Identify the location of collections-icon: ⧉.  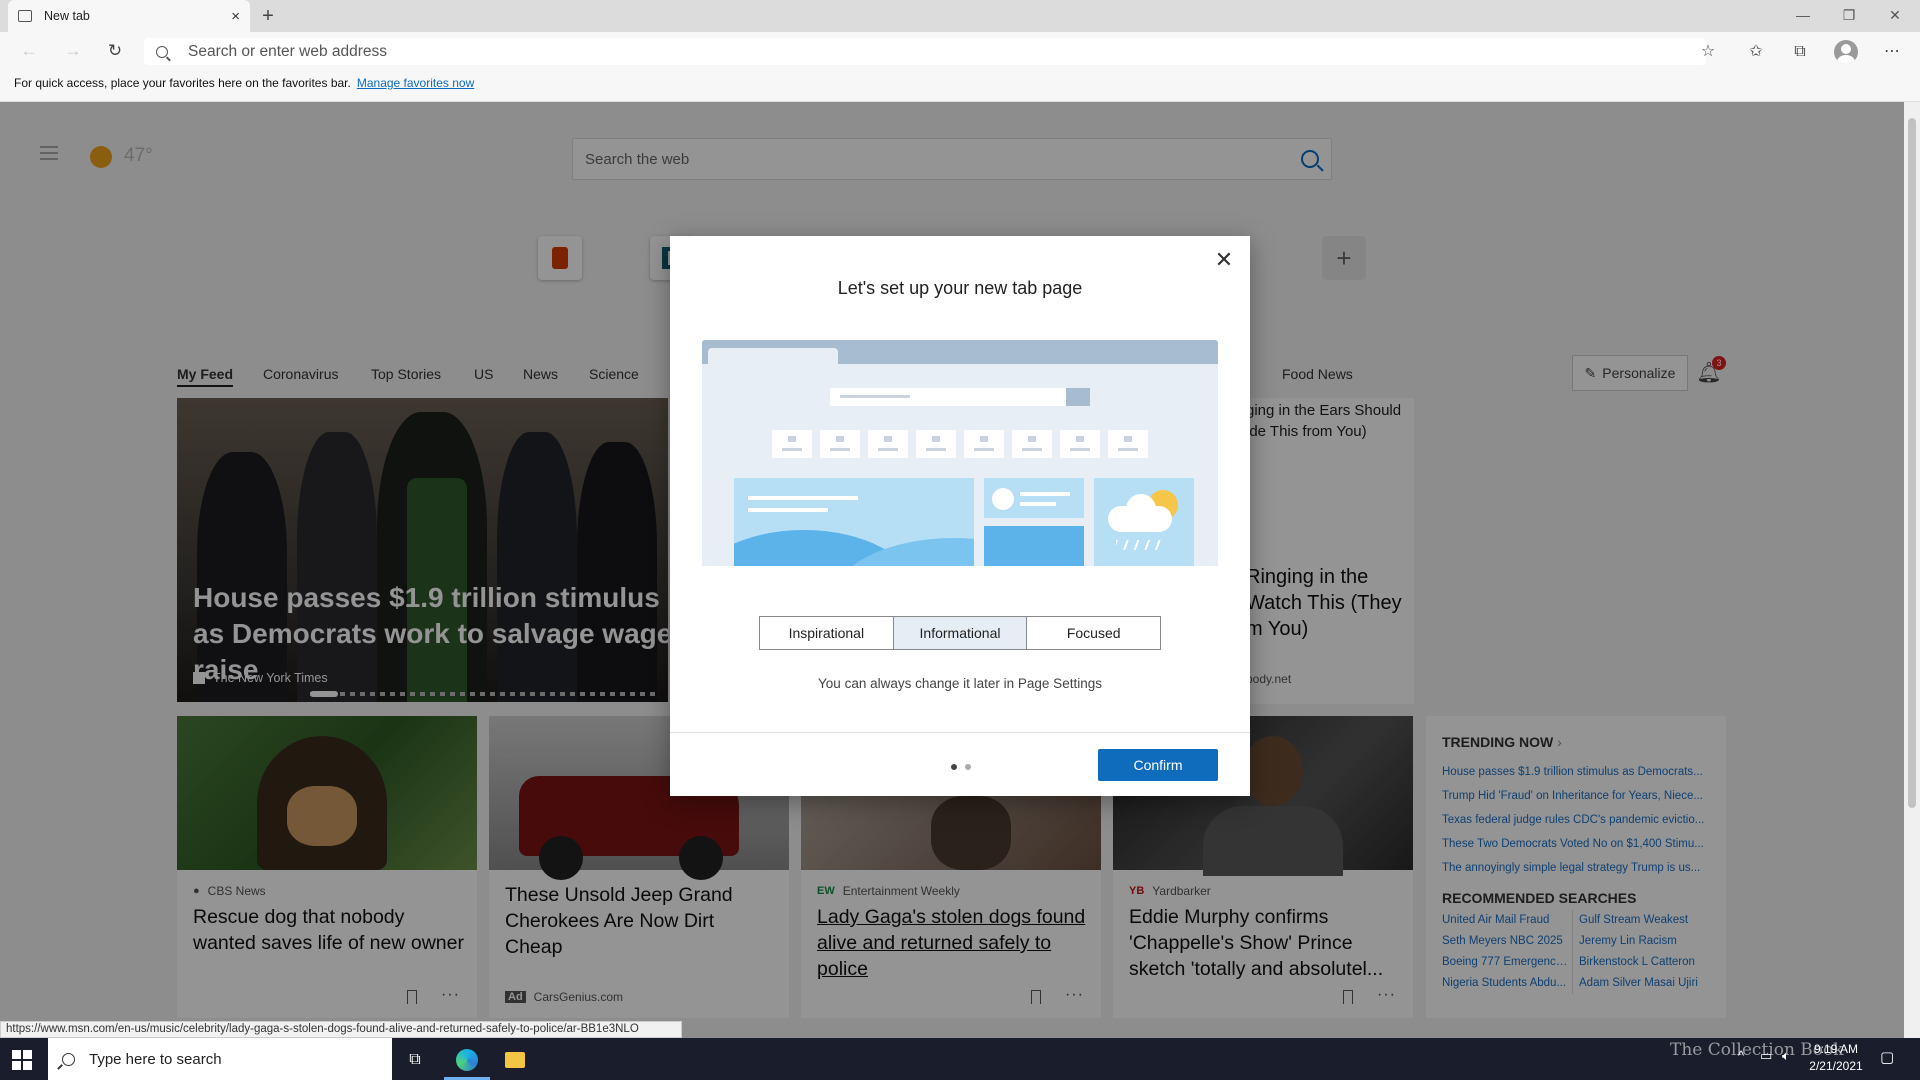
(1800, 52).